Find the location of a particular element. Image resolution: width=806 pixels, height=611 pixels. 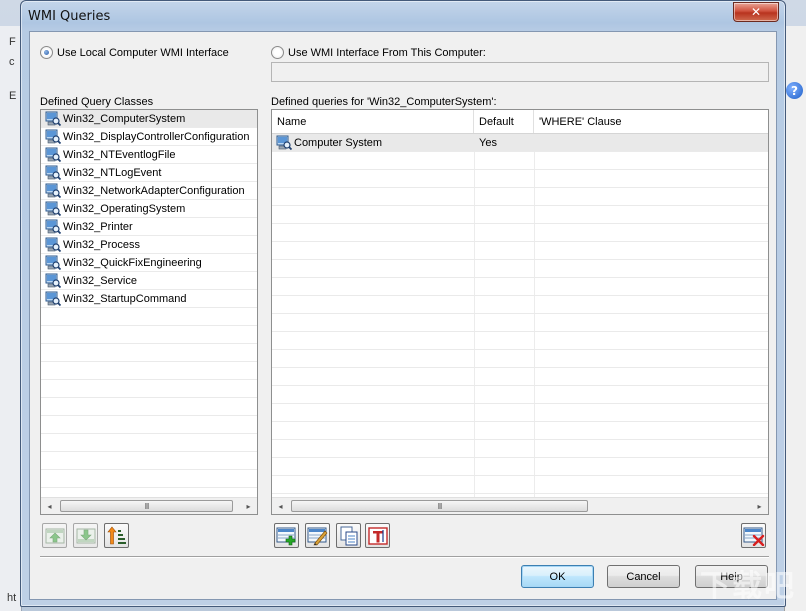

watermark-logo: 下载吧 is located at coordinates (748, 586).